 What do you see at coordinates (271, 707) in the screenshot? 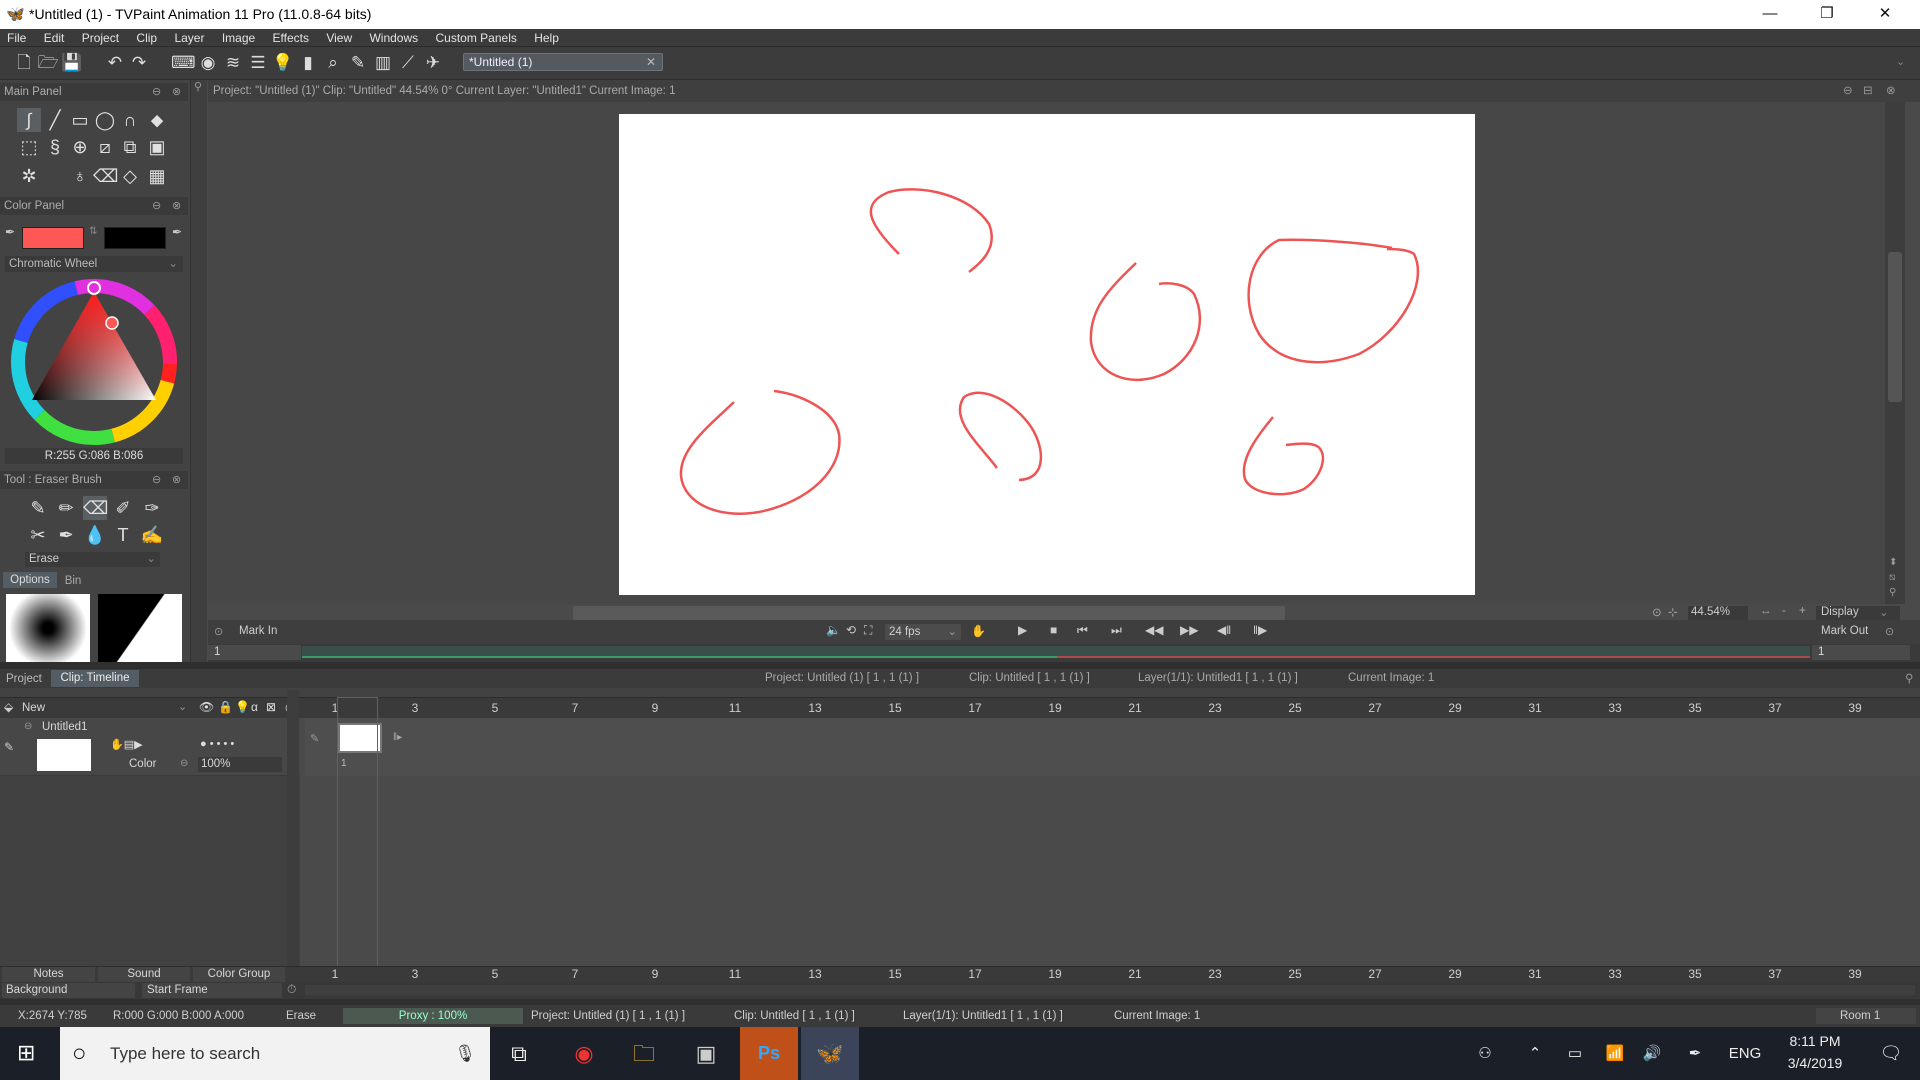
I see `grid-icon: ⊠` at bounding box center [271, 707].